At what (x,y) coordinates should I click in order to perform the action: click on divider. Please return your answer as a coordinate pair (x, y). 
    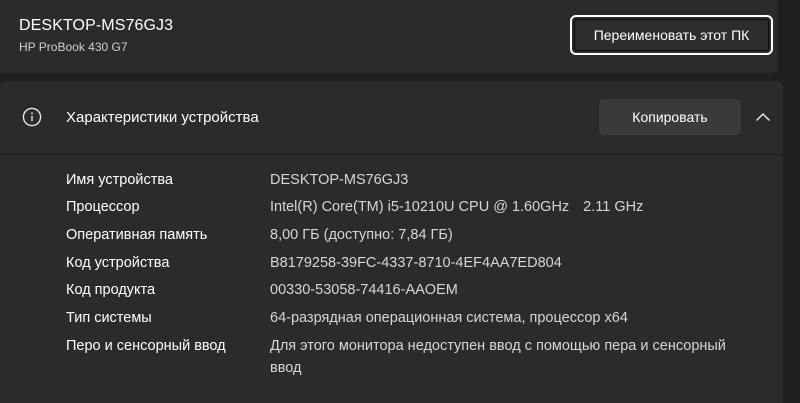
    Looking at the image, I should click on (391, 154).